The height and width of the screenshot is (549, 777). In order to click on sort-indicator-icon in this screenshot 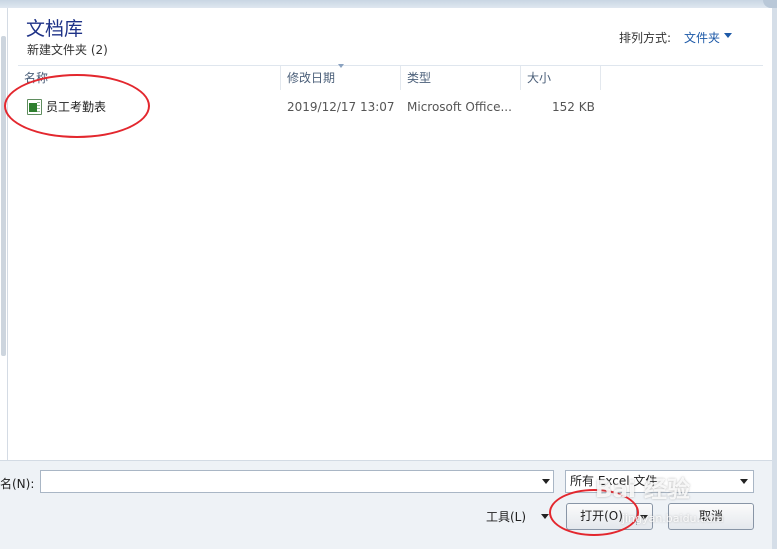, I will do `click(341, 66)`.